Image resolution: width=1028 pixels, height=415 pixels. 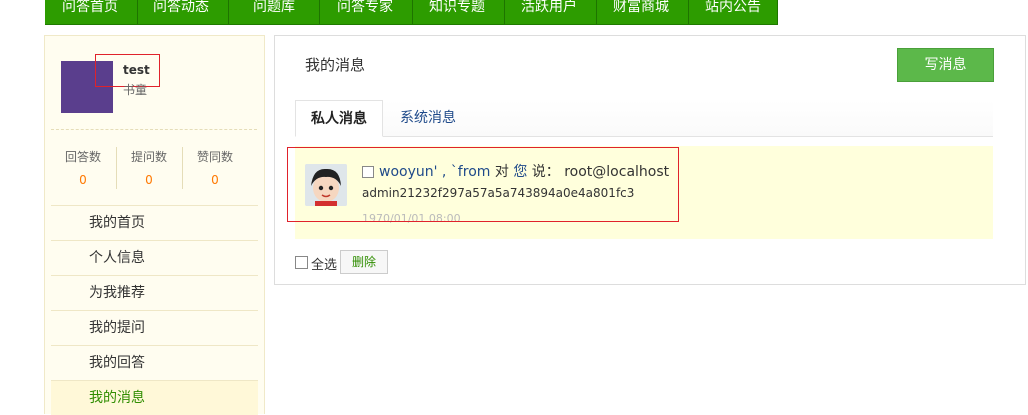 I want to click on nav-question-bank: 问题库, so click(x=274, y=12).